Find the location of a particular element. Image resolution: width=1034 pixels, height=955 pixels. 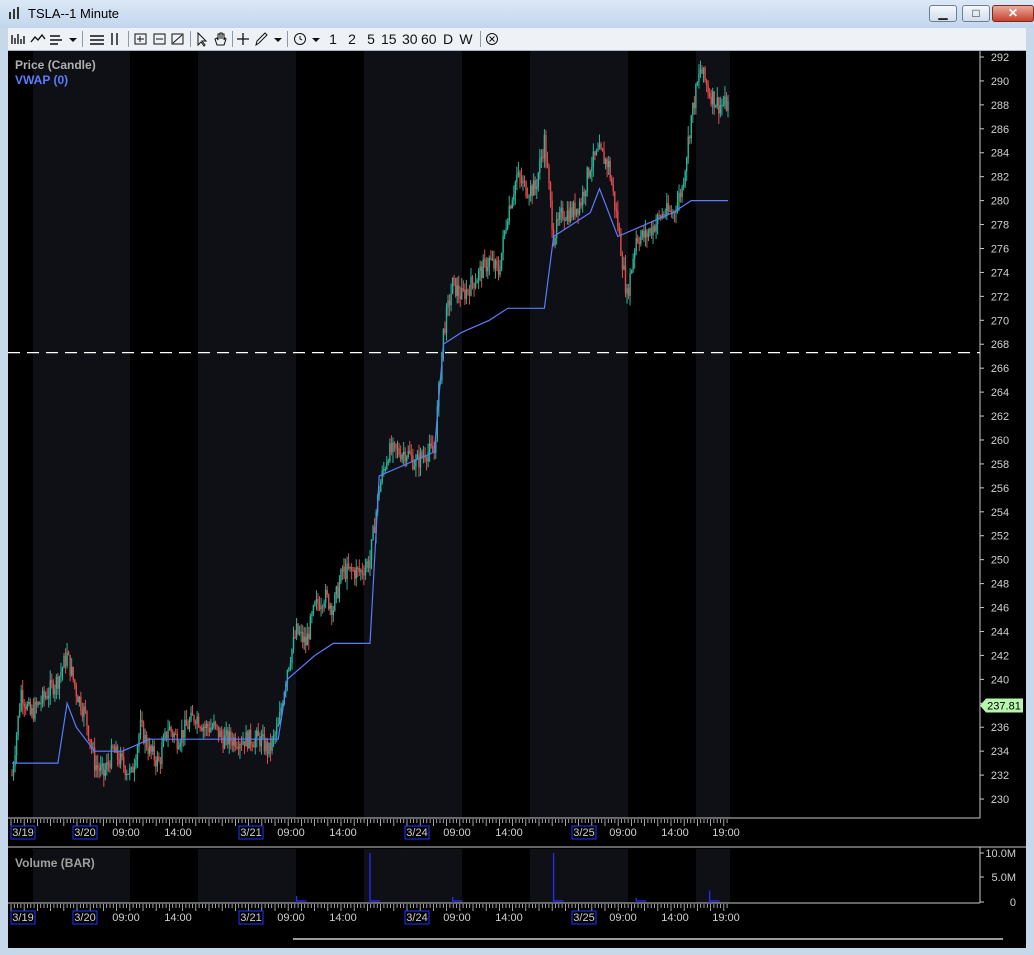

close-button: ✕ is located at coordinates (1013, 13).